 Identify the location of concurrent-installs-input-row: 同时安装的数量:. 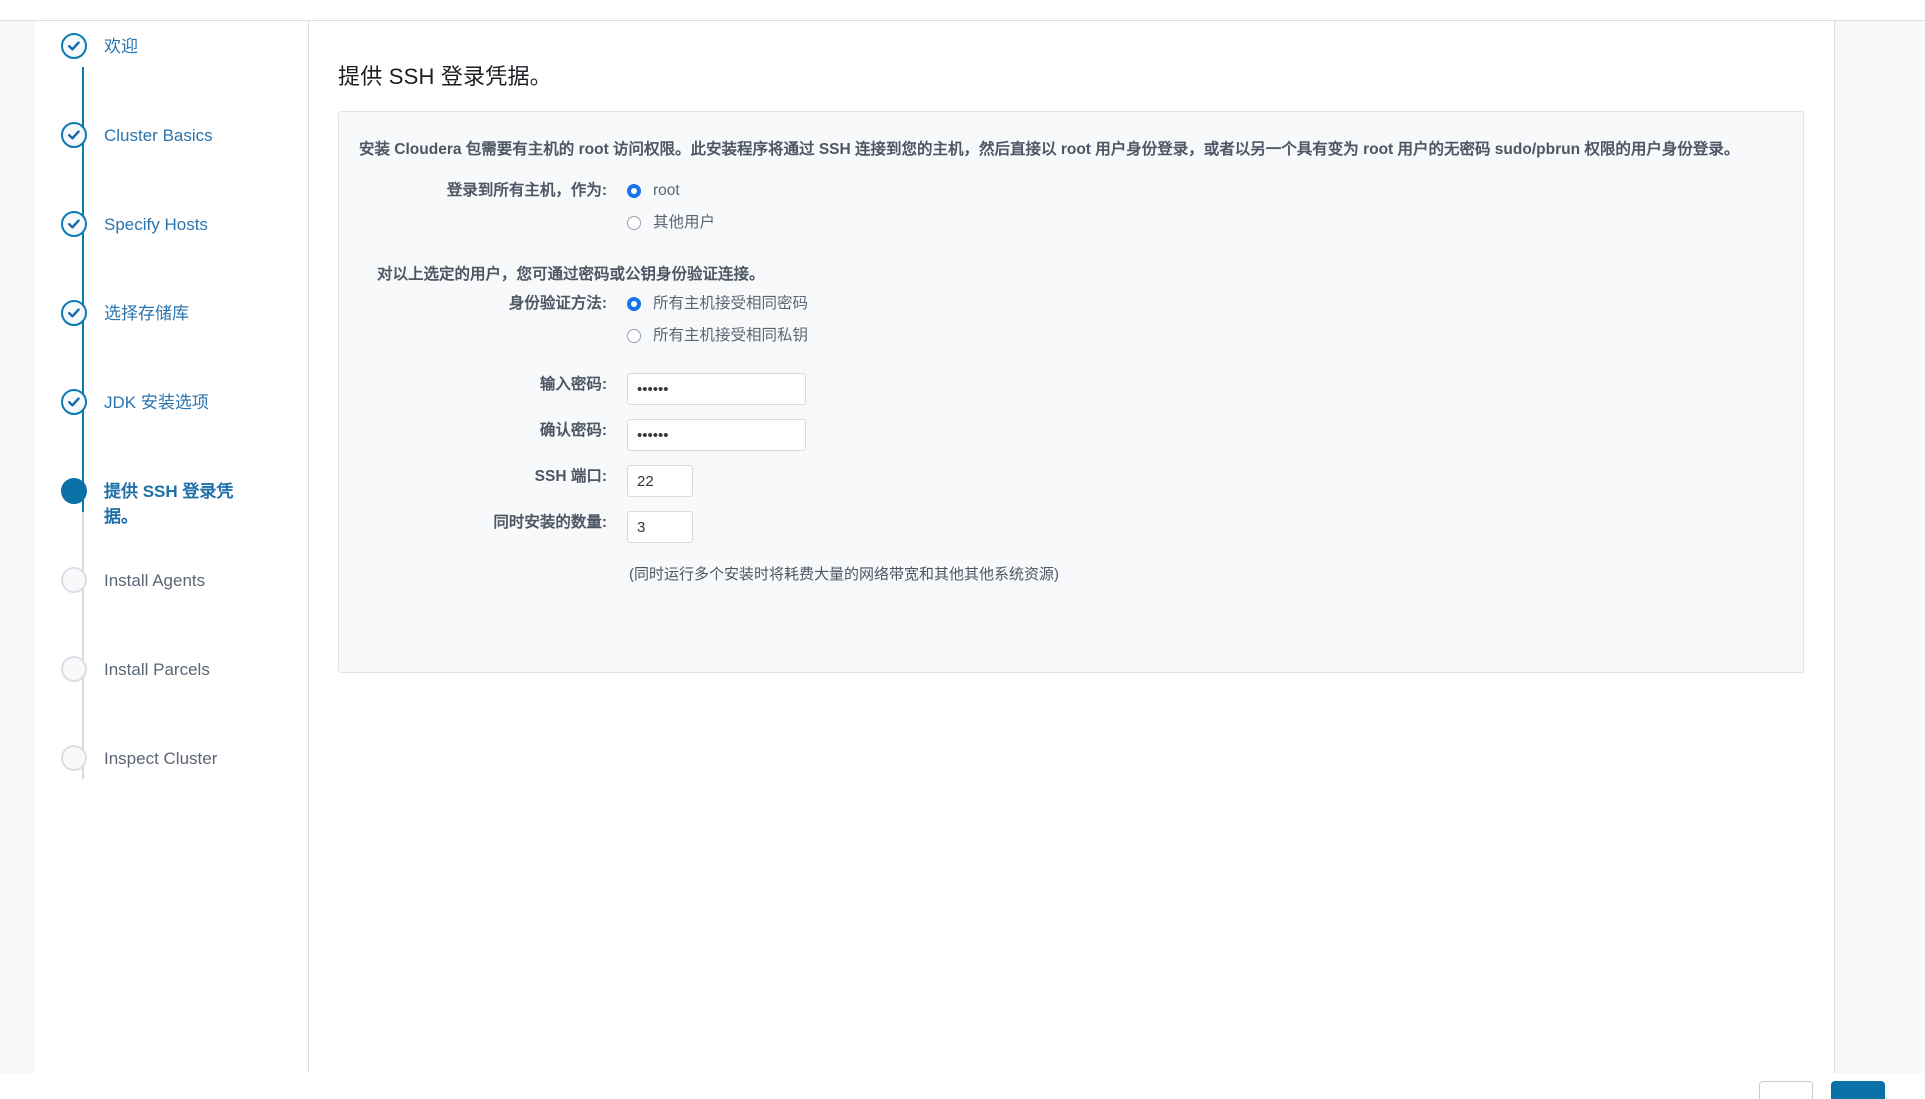
(1071, 527).